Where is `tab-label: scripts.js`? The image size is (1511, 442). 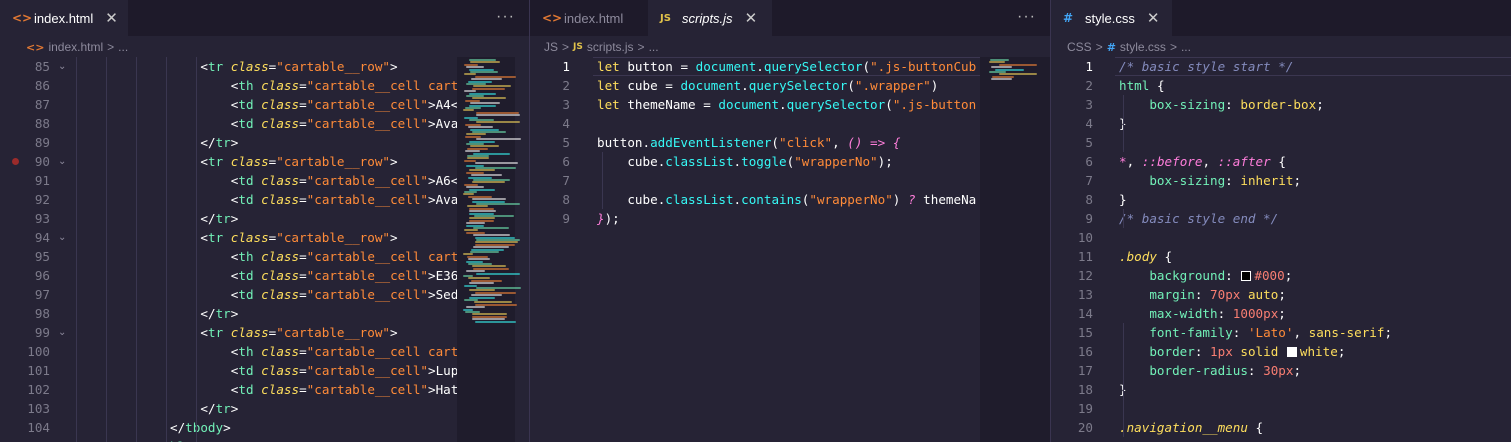
tab-label: scripts.js is located at coordinates (707, 18).